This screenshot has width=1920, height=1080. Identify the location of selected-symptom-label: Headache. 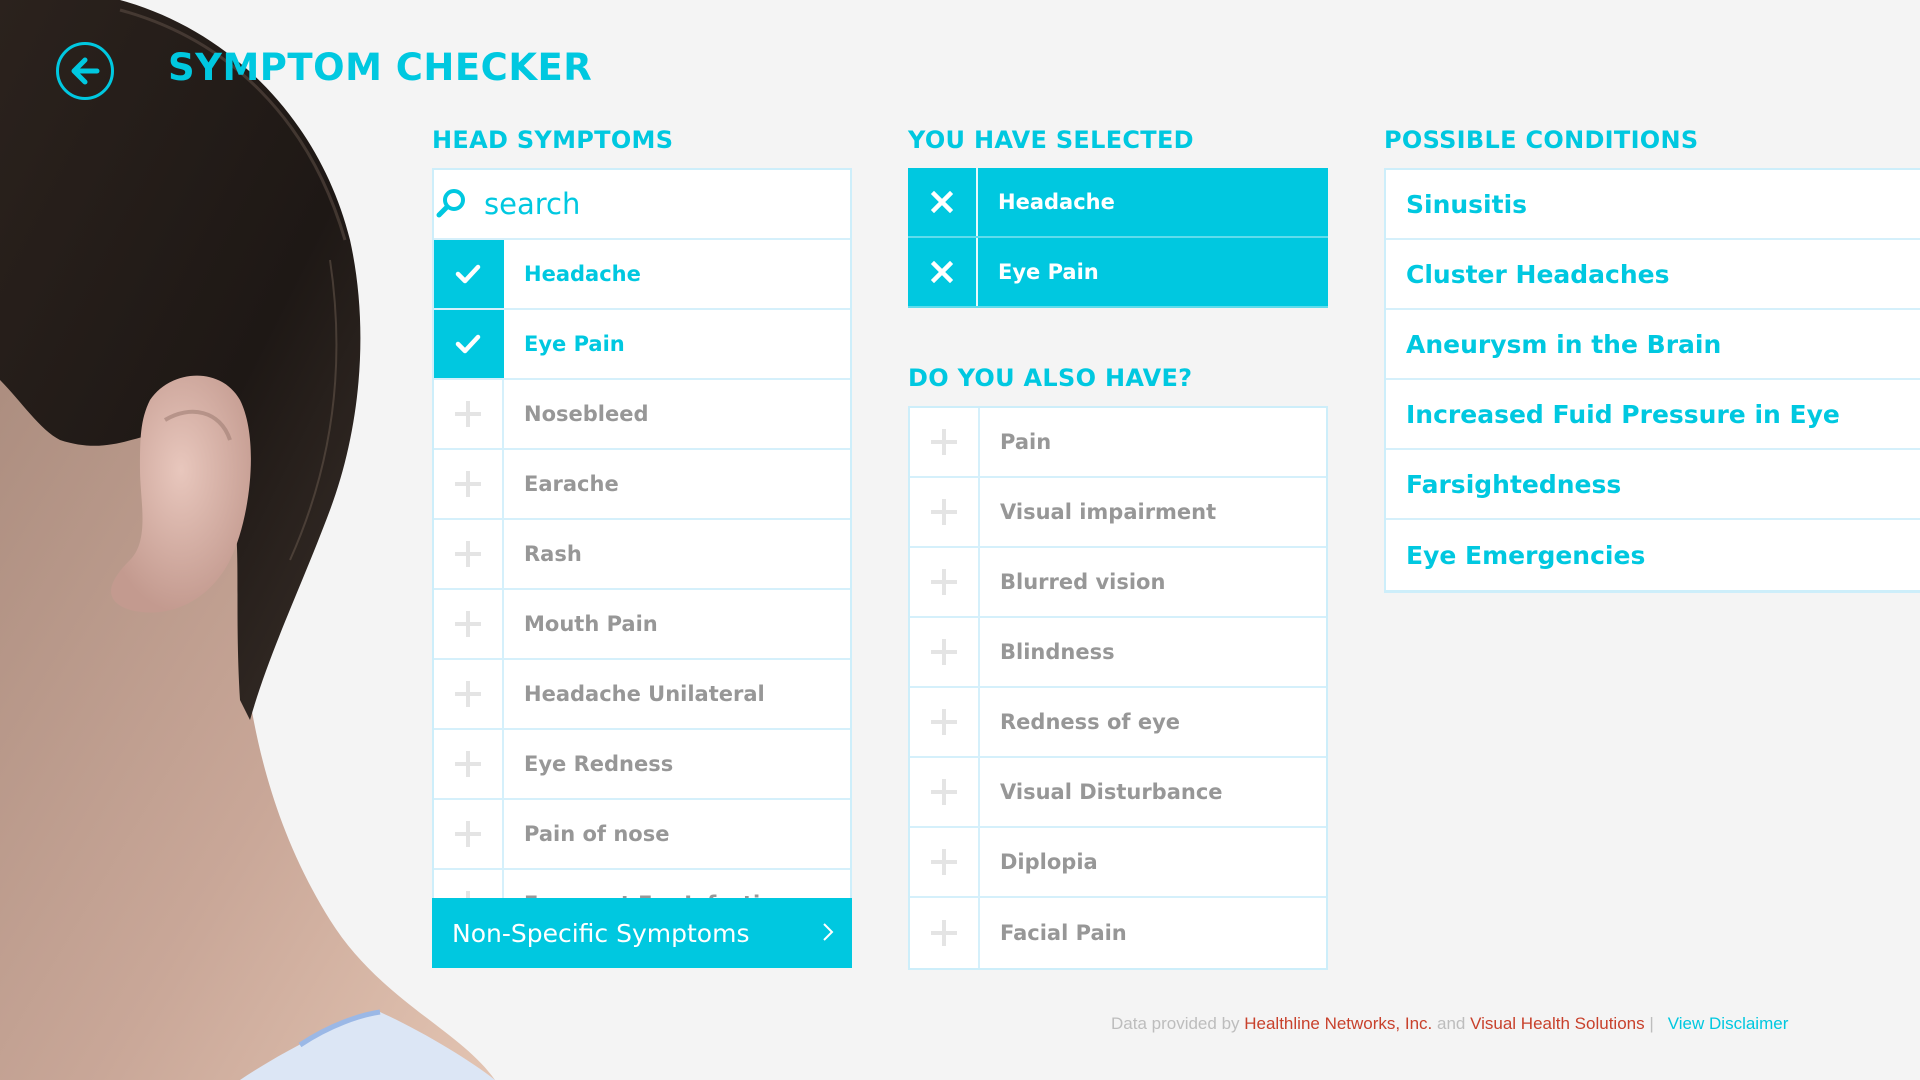
(1056, 202).